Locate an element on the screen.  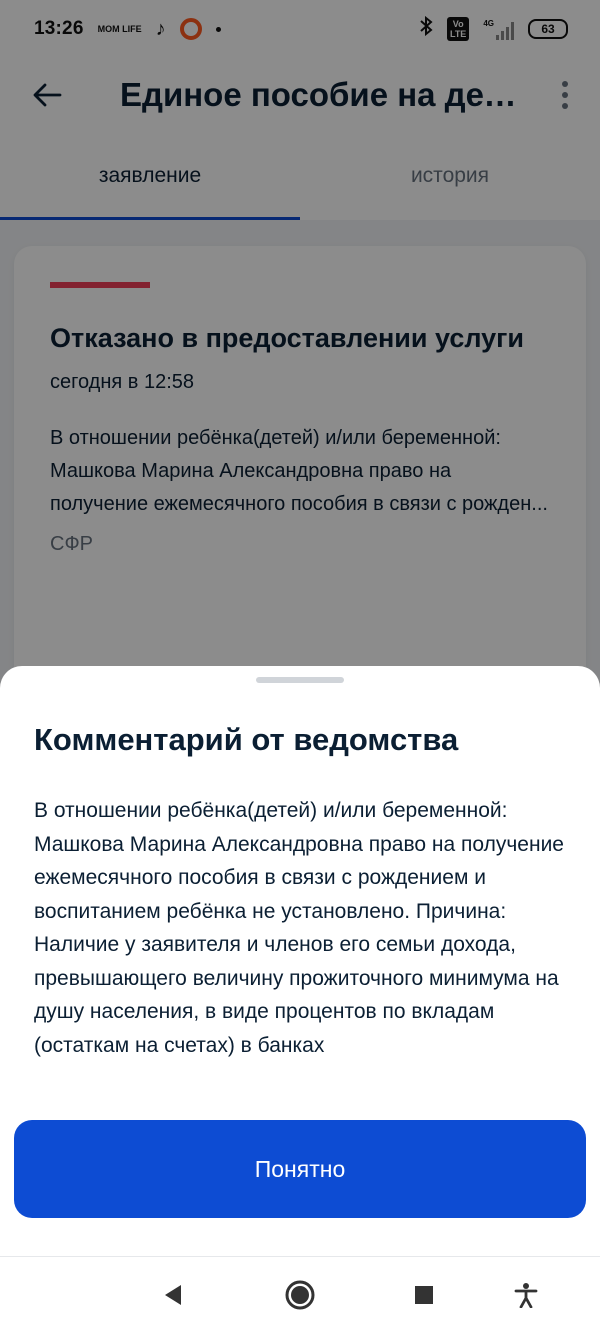
sheet-title: Комментарий от ведомства is located at coordinates (246, 739).